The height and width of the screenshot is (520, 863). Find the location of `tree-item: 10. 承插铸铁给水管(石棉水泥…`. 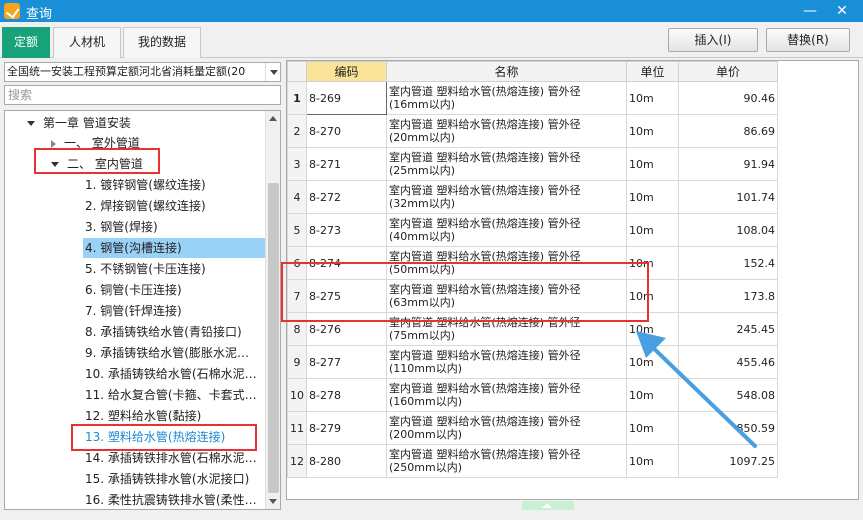

tree-item: 10. 承插铸铁给水管(石棉水泥… is located at coordinates (171, 374).